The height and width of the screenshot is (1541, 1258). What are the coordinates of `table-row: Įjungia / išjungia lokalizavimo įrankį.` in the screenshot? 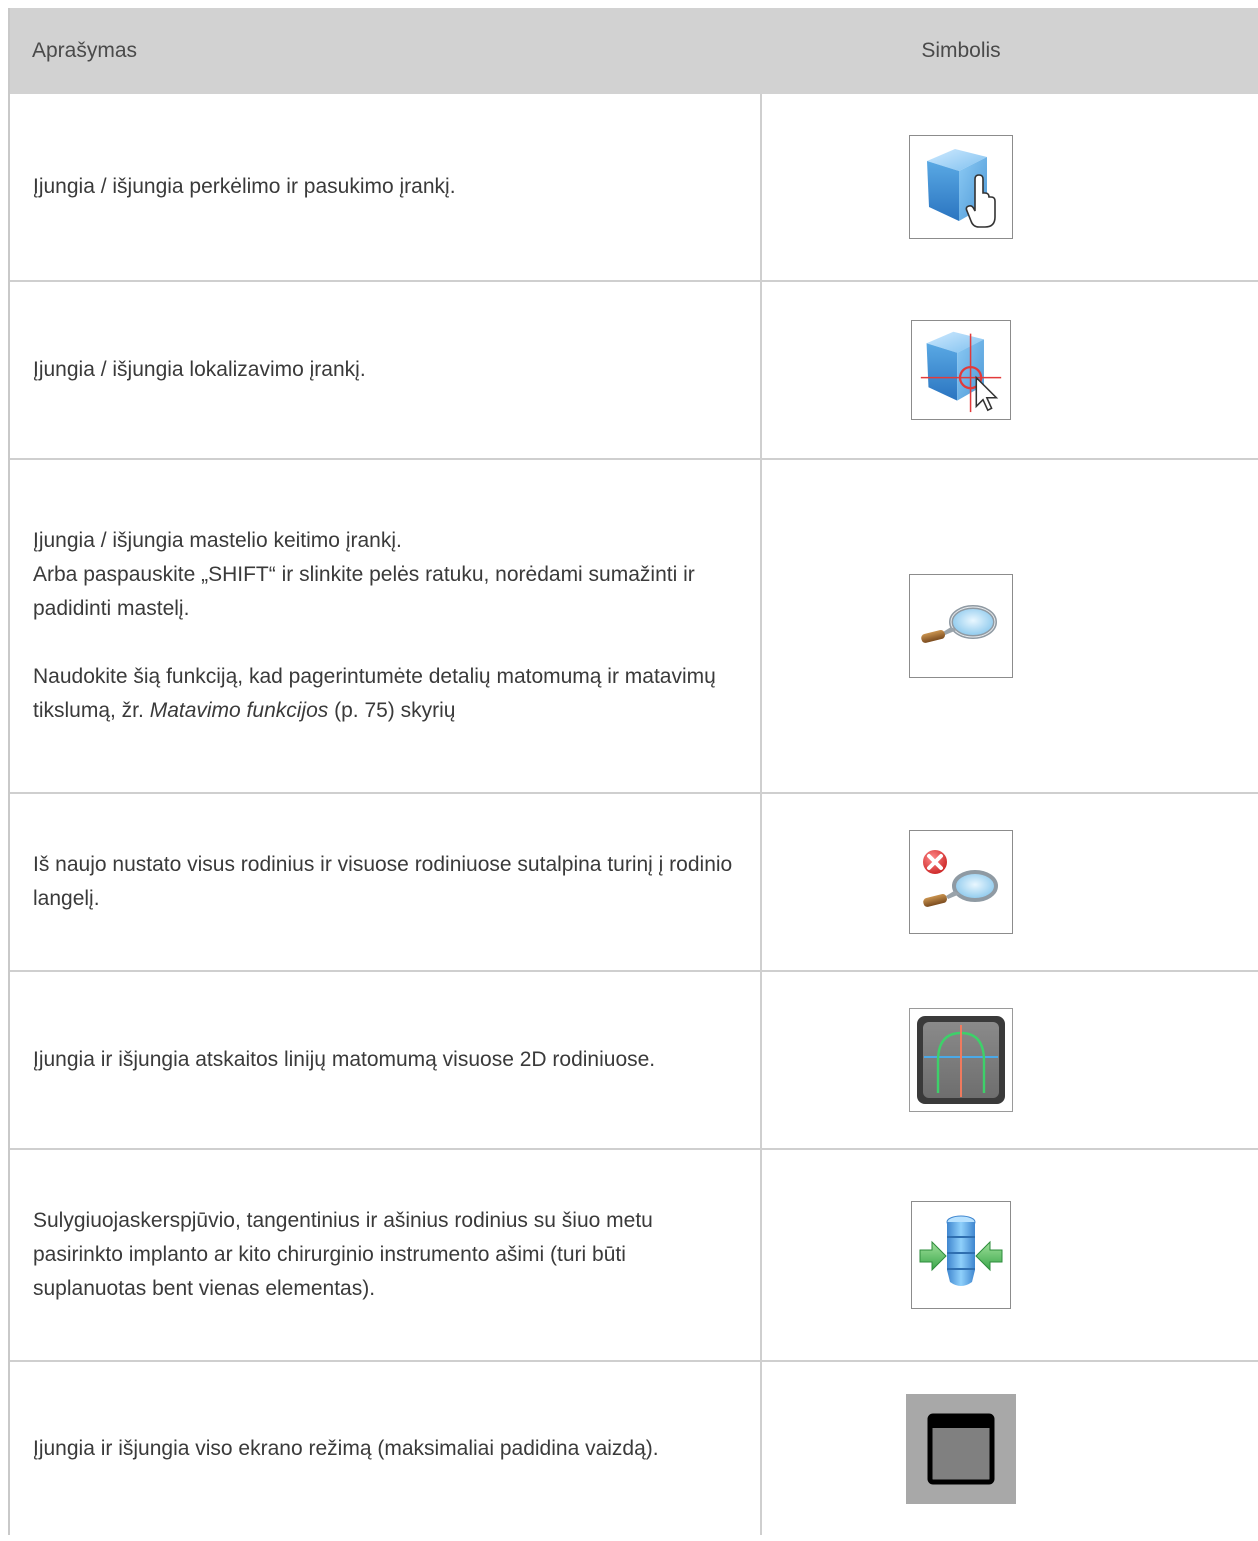 It's located at (634, 371).